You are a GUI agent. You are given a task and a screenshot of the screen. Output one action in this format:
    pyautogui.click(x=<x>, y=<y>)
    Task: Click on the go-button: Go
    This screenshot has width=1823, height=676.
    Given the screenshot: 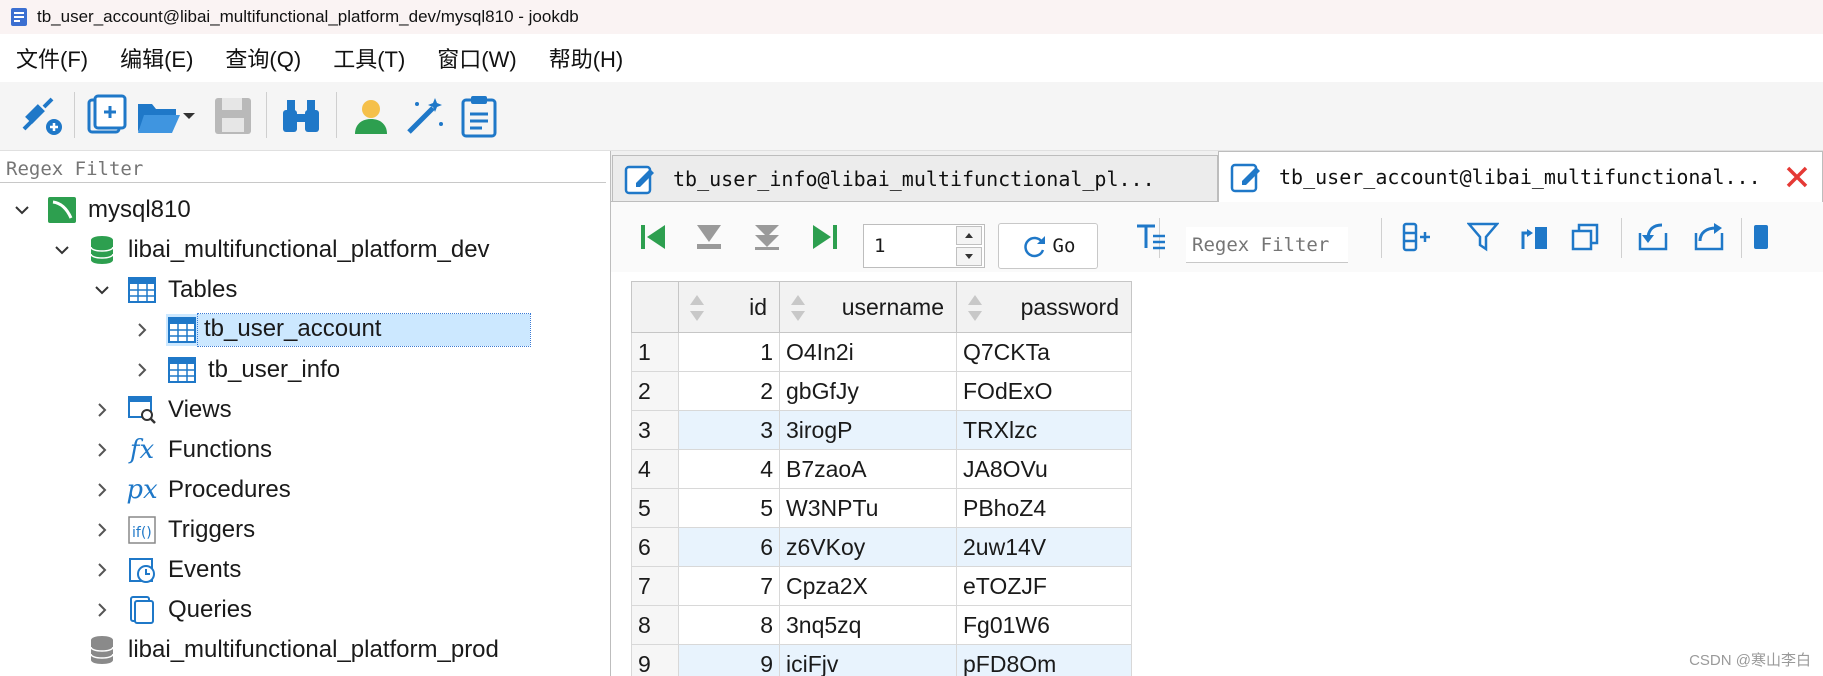 What is the action you would take?
    pyautogui.click(x=1048, y=246)
    